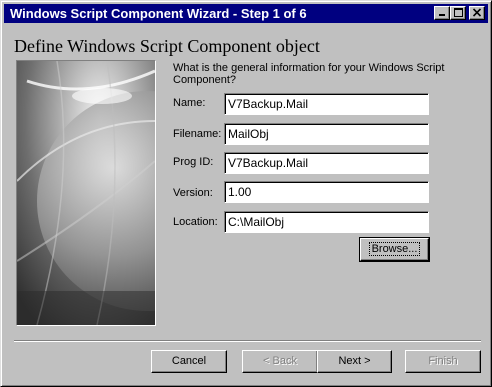 This screenshot has width=492, height=387. What do you see at coordinates (167, 46) in the screenshot?
I see `page-title: Define Windows Script Component object` at bounding box center [167, 46].